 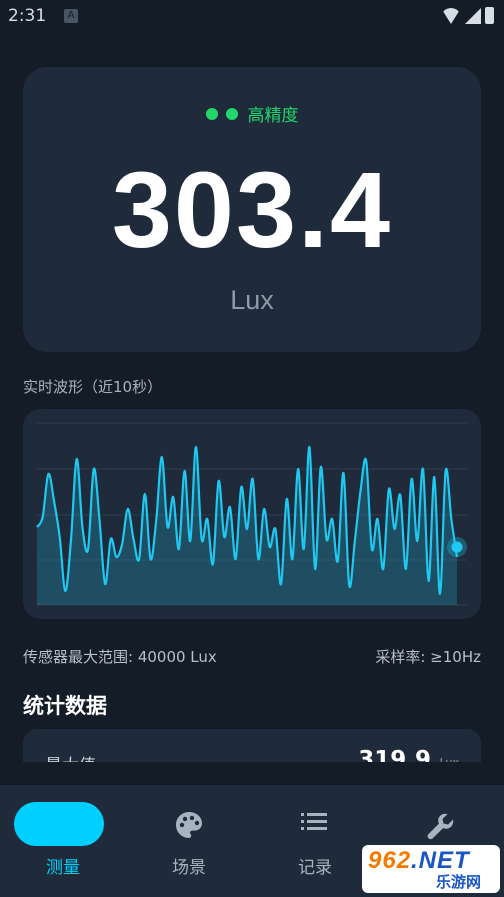 What do you see at coordinates (189, 868) in the screenshot?
I see `nav-label-scene: 场景` at bounding box center [189, 868].